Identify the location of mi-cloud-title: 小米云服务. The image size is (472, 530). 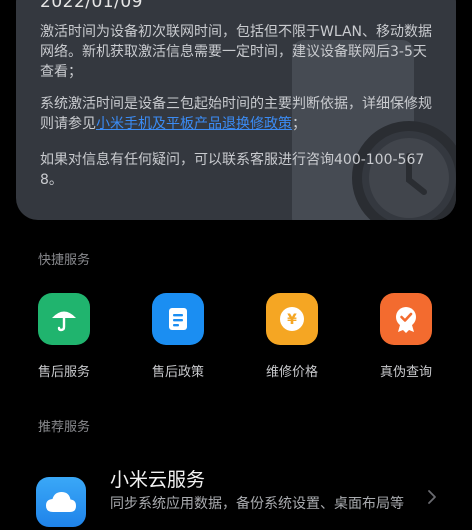
(158, 480).